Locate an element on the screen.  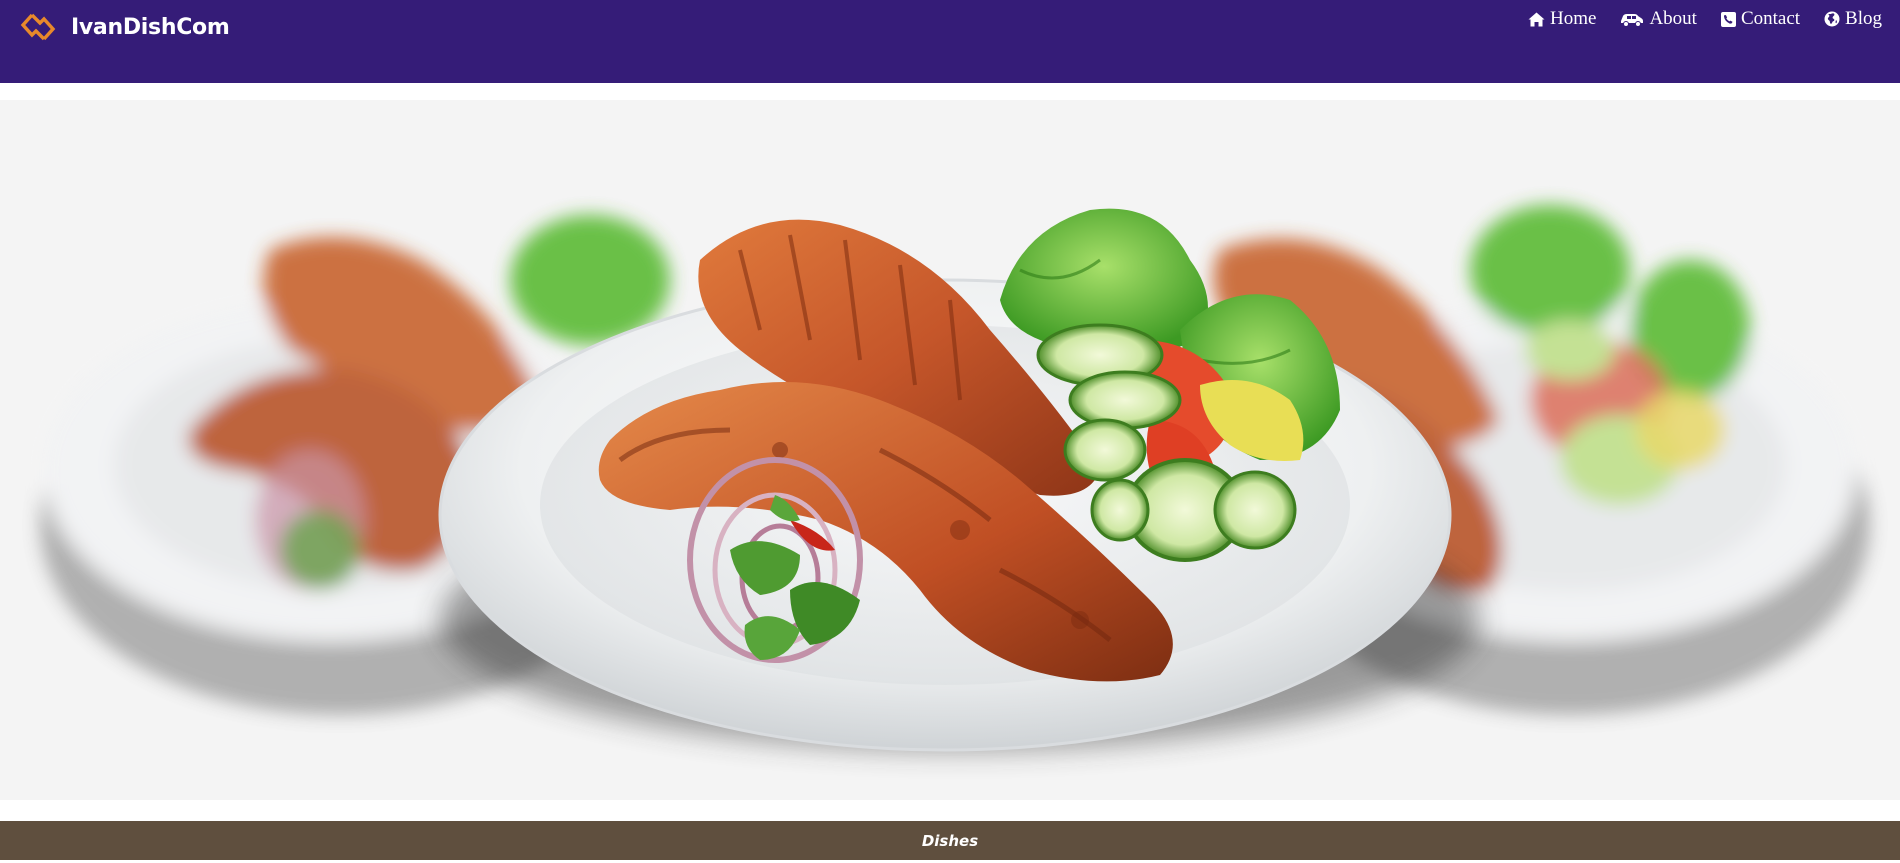
nav-contact: Contact is located at coordinates (1760, 19).